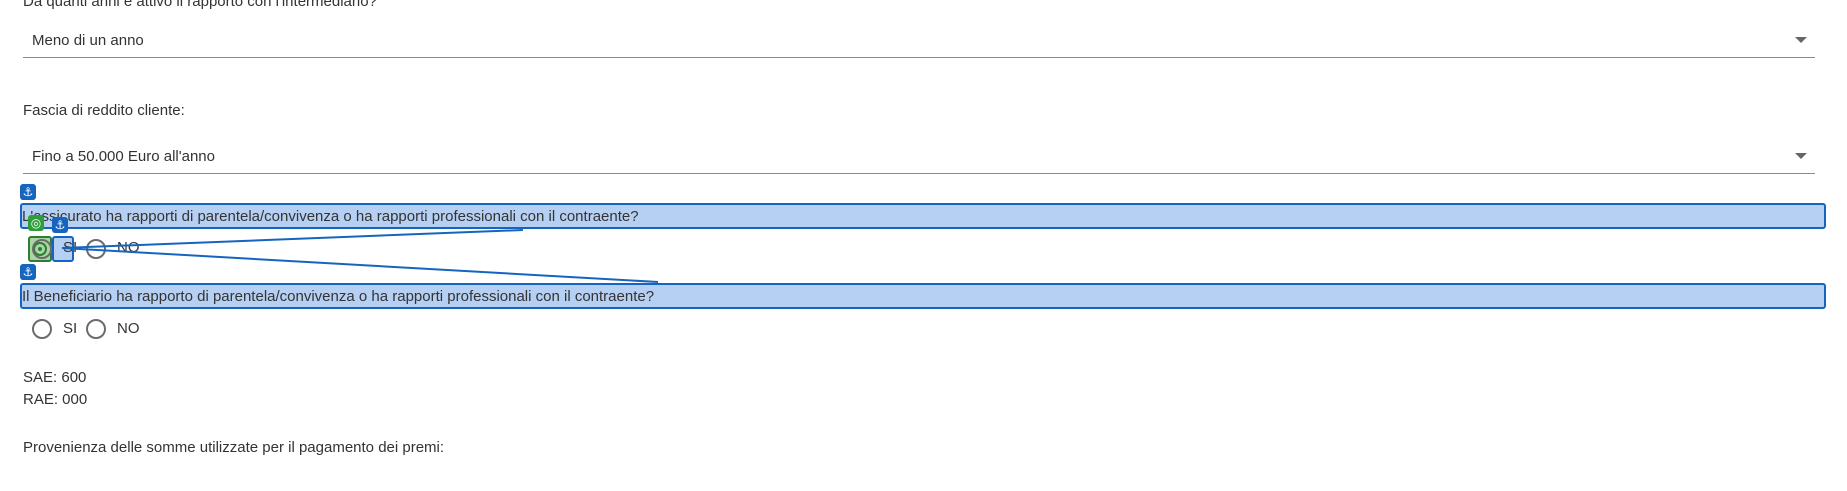 This screenshot has height=491, width=1847. I want to click on beneficiary-radio-si, so click(42, 329).